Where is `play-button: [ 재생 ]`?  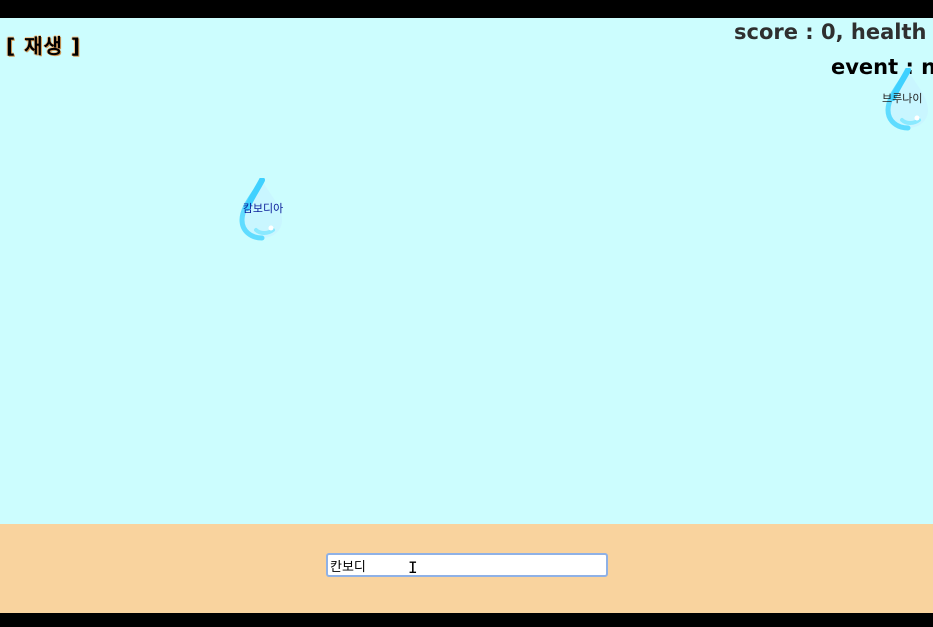
play-button: [ 재생 ] is located at coordinates (43, 44).